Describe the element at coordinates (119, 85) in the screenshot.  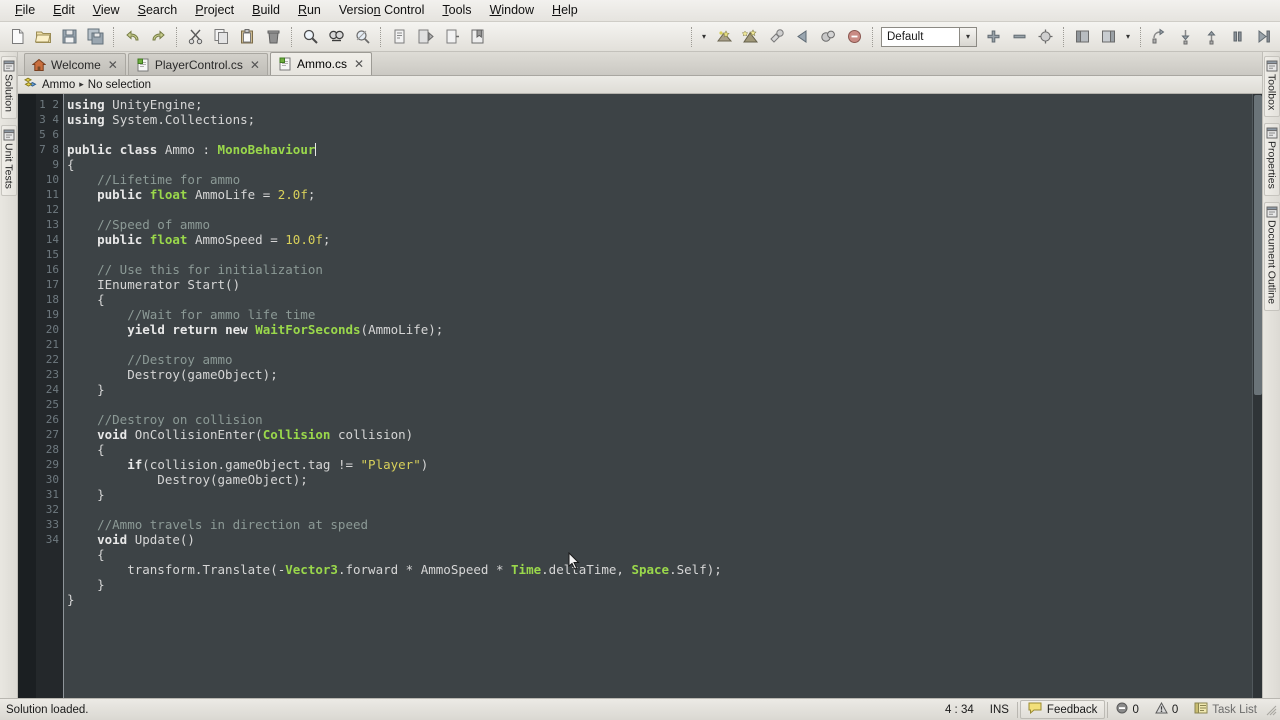
I see `breadcrumb-member: No selection` at that location.